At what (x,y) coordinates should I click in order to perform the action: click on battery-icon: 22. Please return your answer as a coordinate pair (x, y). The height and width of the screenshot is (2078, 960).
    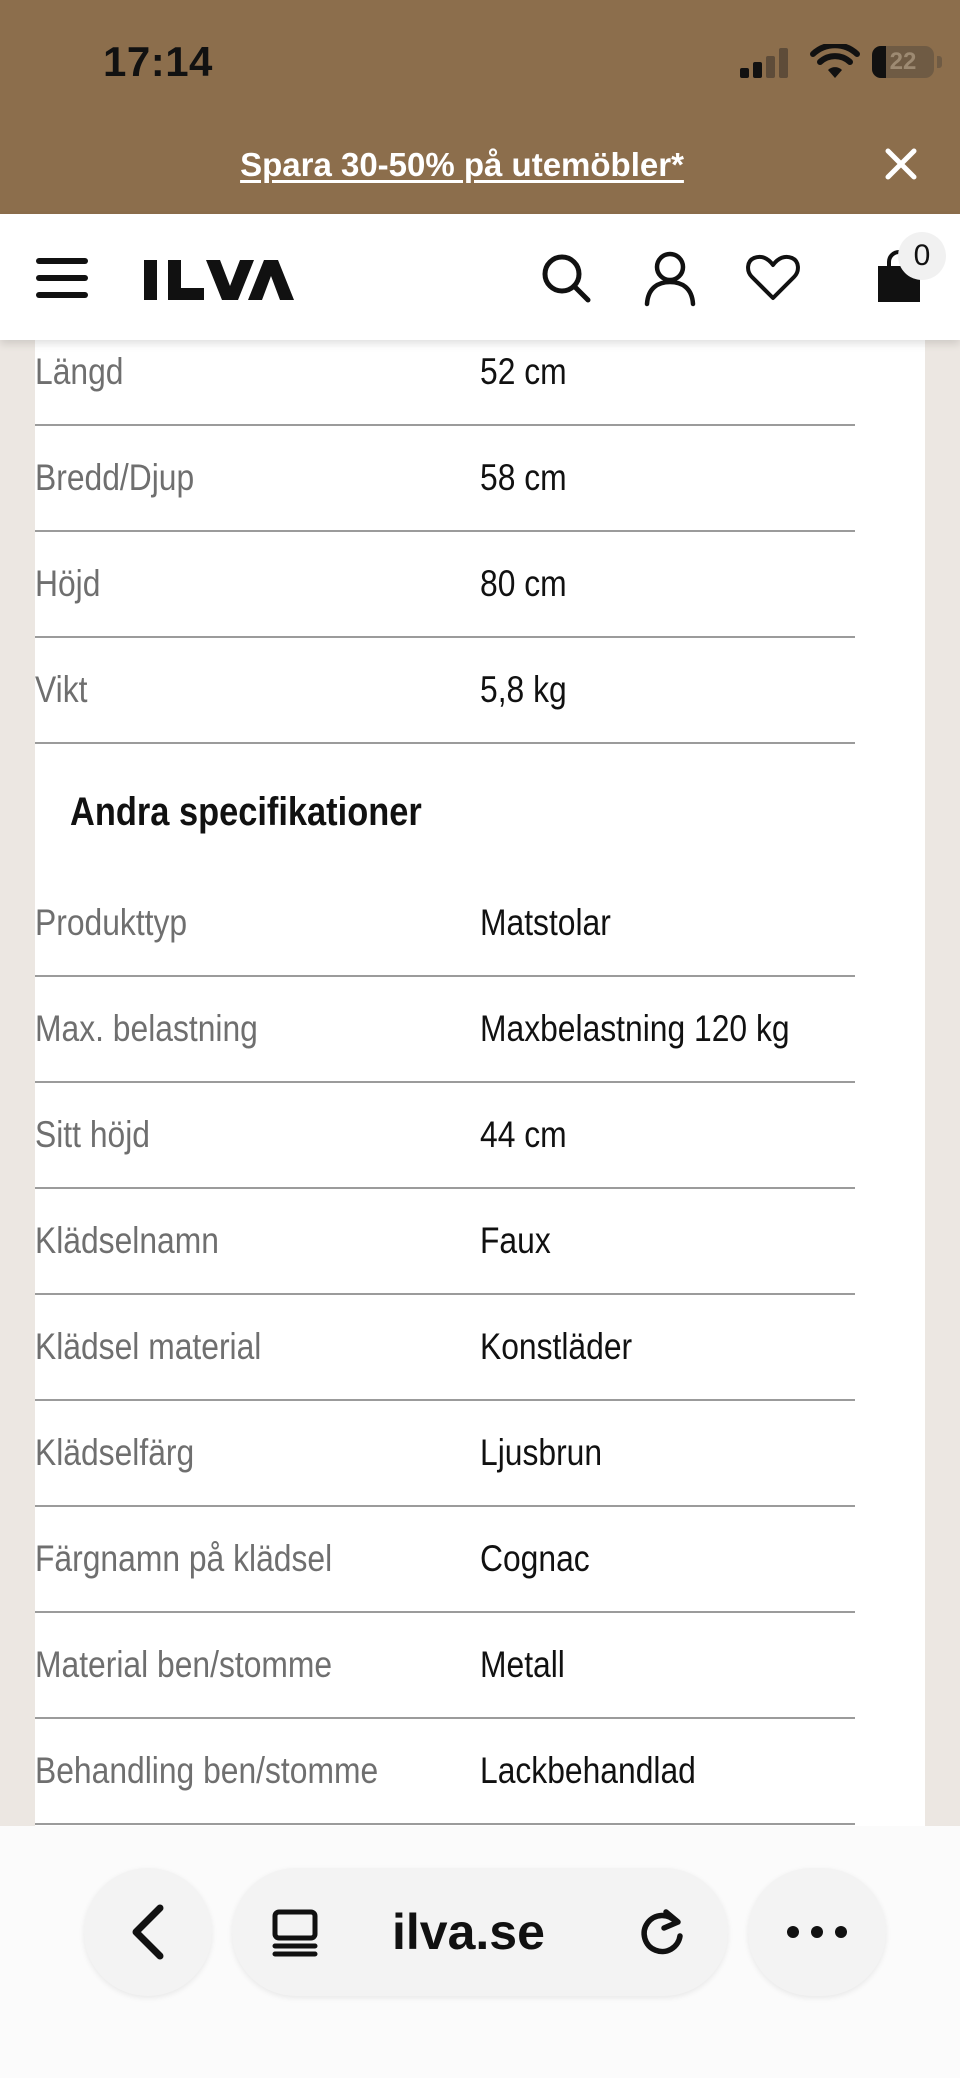
    Looking at the image, I should click on (903, 62).